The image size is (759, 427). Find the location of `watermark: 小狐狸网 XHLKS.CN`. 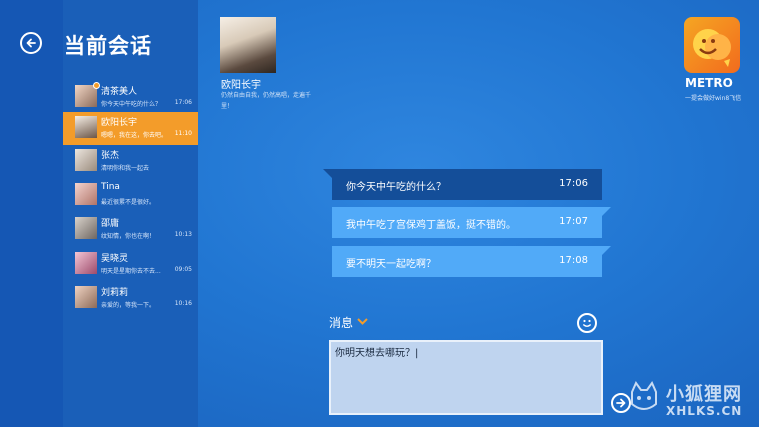

watermark: 小狐狸网 XHLKS.CN is located at coordinates (690, 403).